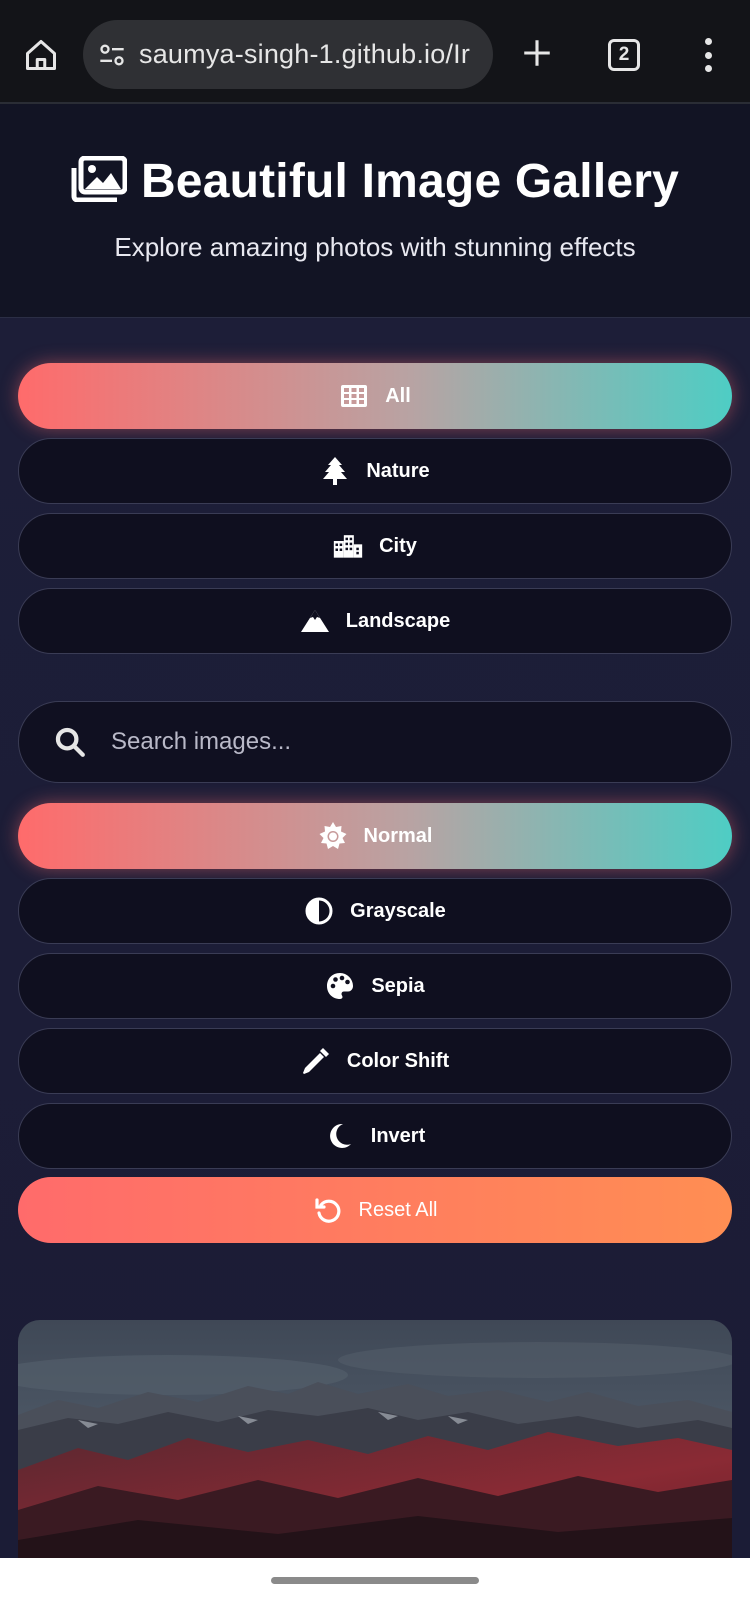  I want to click on reset-all-button: Reset All, so click(375, 1210).